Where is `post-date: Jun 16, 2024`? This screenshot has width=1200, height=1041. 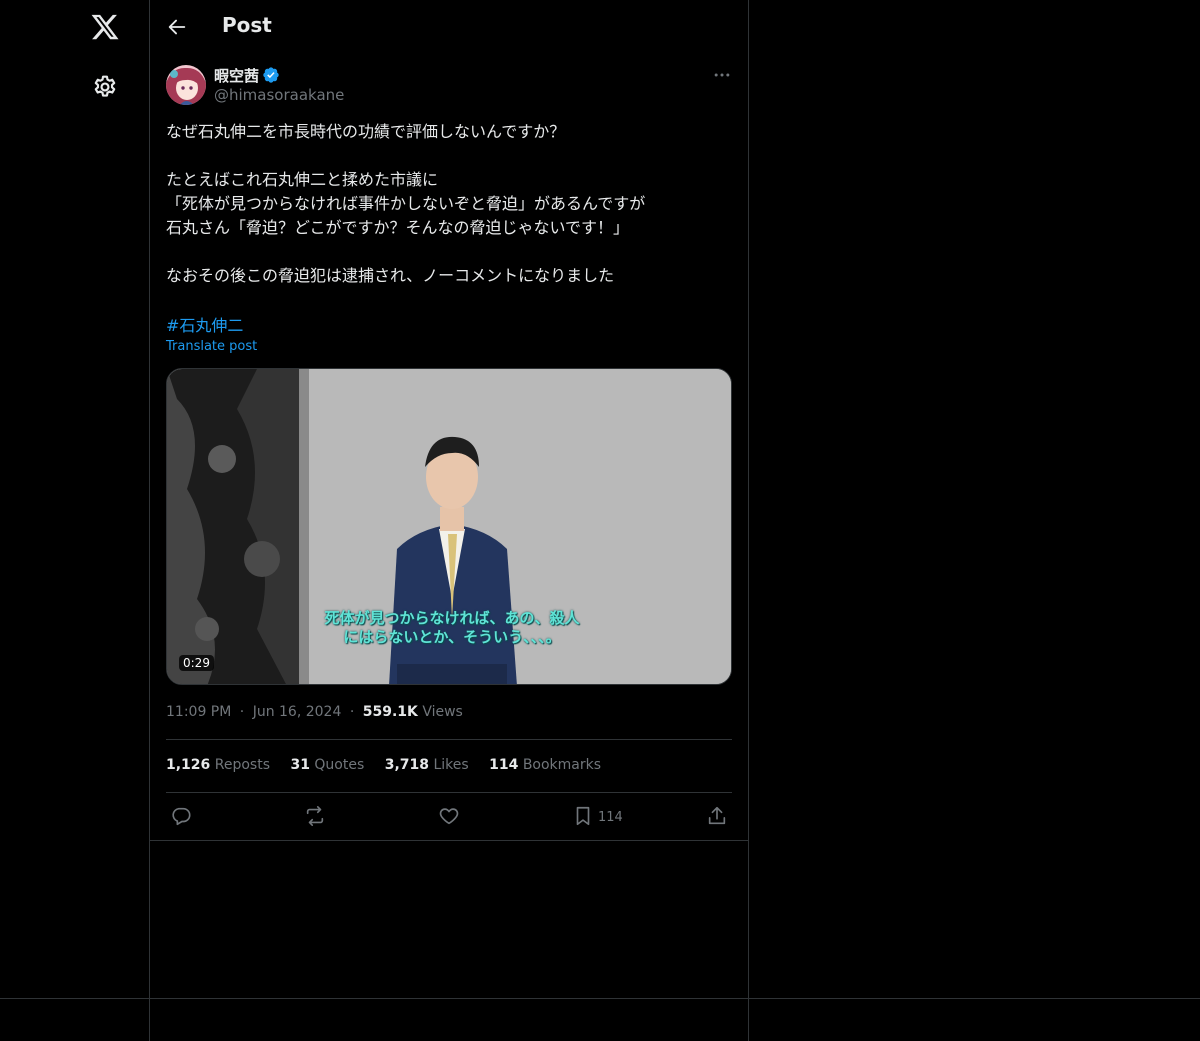
post-date: Jun 16, 2024 is located at coordinates (297, 712).